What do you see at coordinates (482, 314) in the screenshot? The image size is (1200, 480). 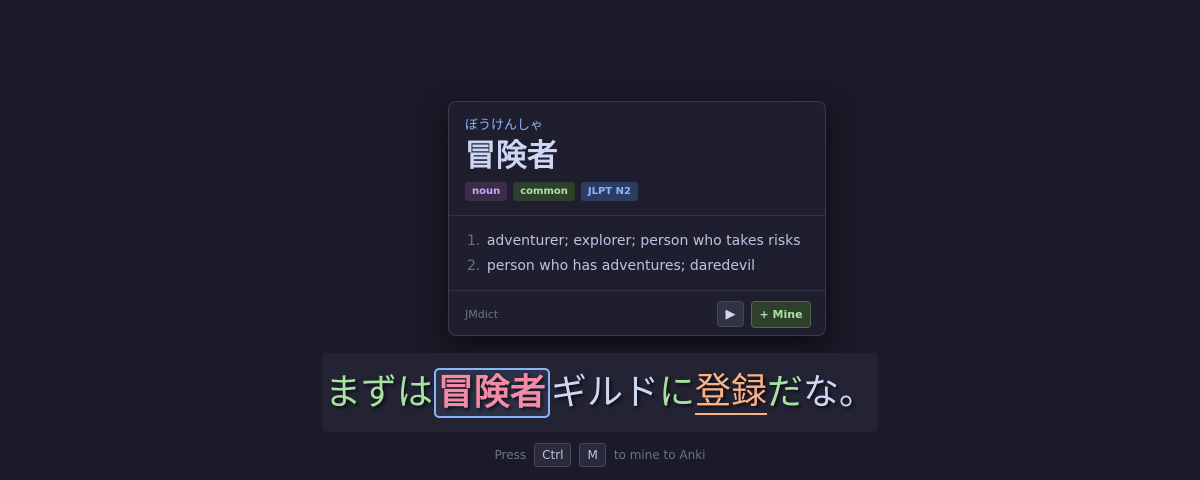 I see `dictionary-source: JMdict` at bounding box center [482, 314].